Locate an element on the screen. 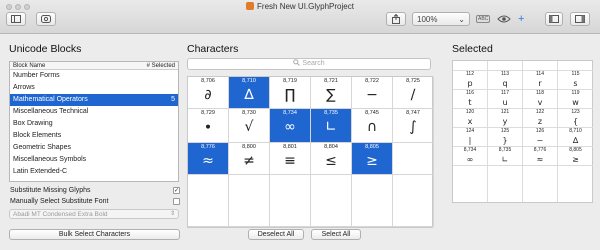 The image size is (600, 250). zoom-select: 100% ⌄ is located at coordinates (441, 19).